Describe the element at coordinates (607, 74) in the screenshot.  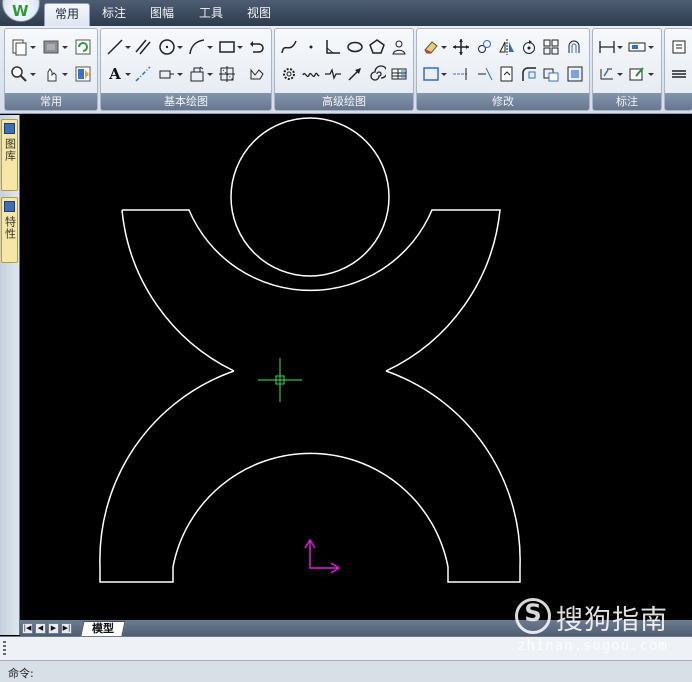
I see `tolerance-icon` at that location.